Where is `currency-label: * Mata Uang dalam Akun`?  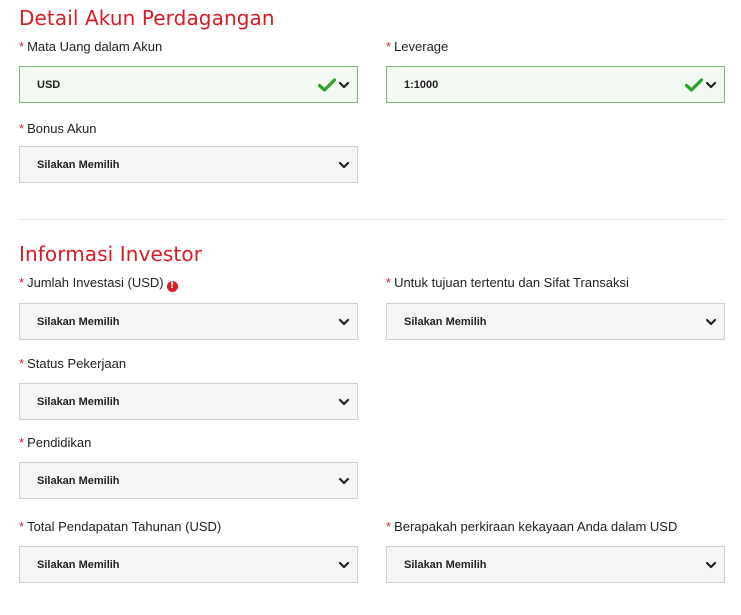
currency-label: * Mata Uang dalam Akun is located at coordinates (91, 46).